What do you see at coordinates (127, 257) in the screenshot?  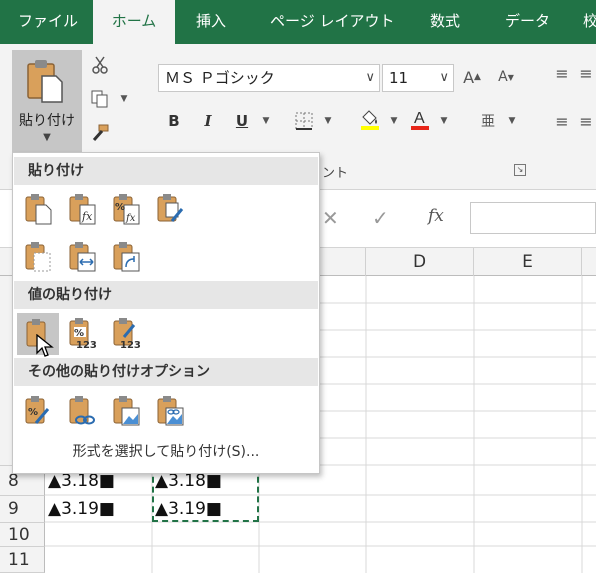 I see `paste-transpose-icon` at bounding box center [127, 257].